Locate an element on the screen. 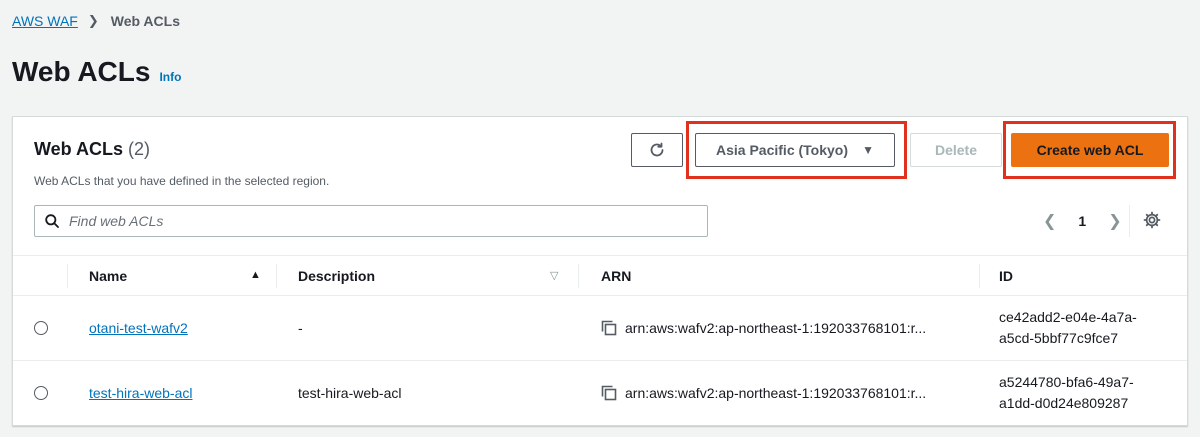  panel-header: Web ACLs (2) is located at coordinates (92, 149).